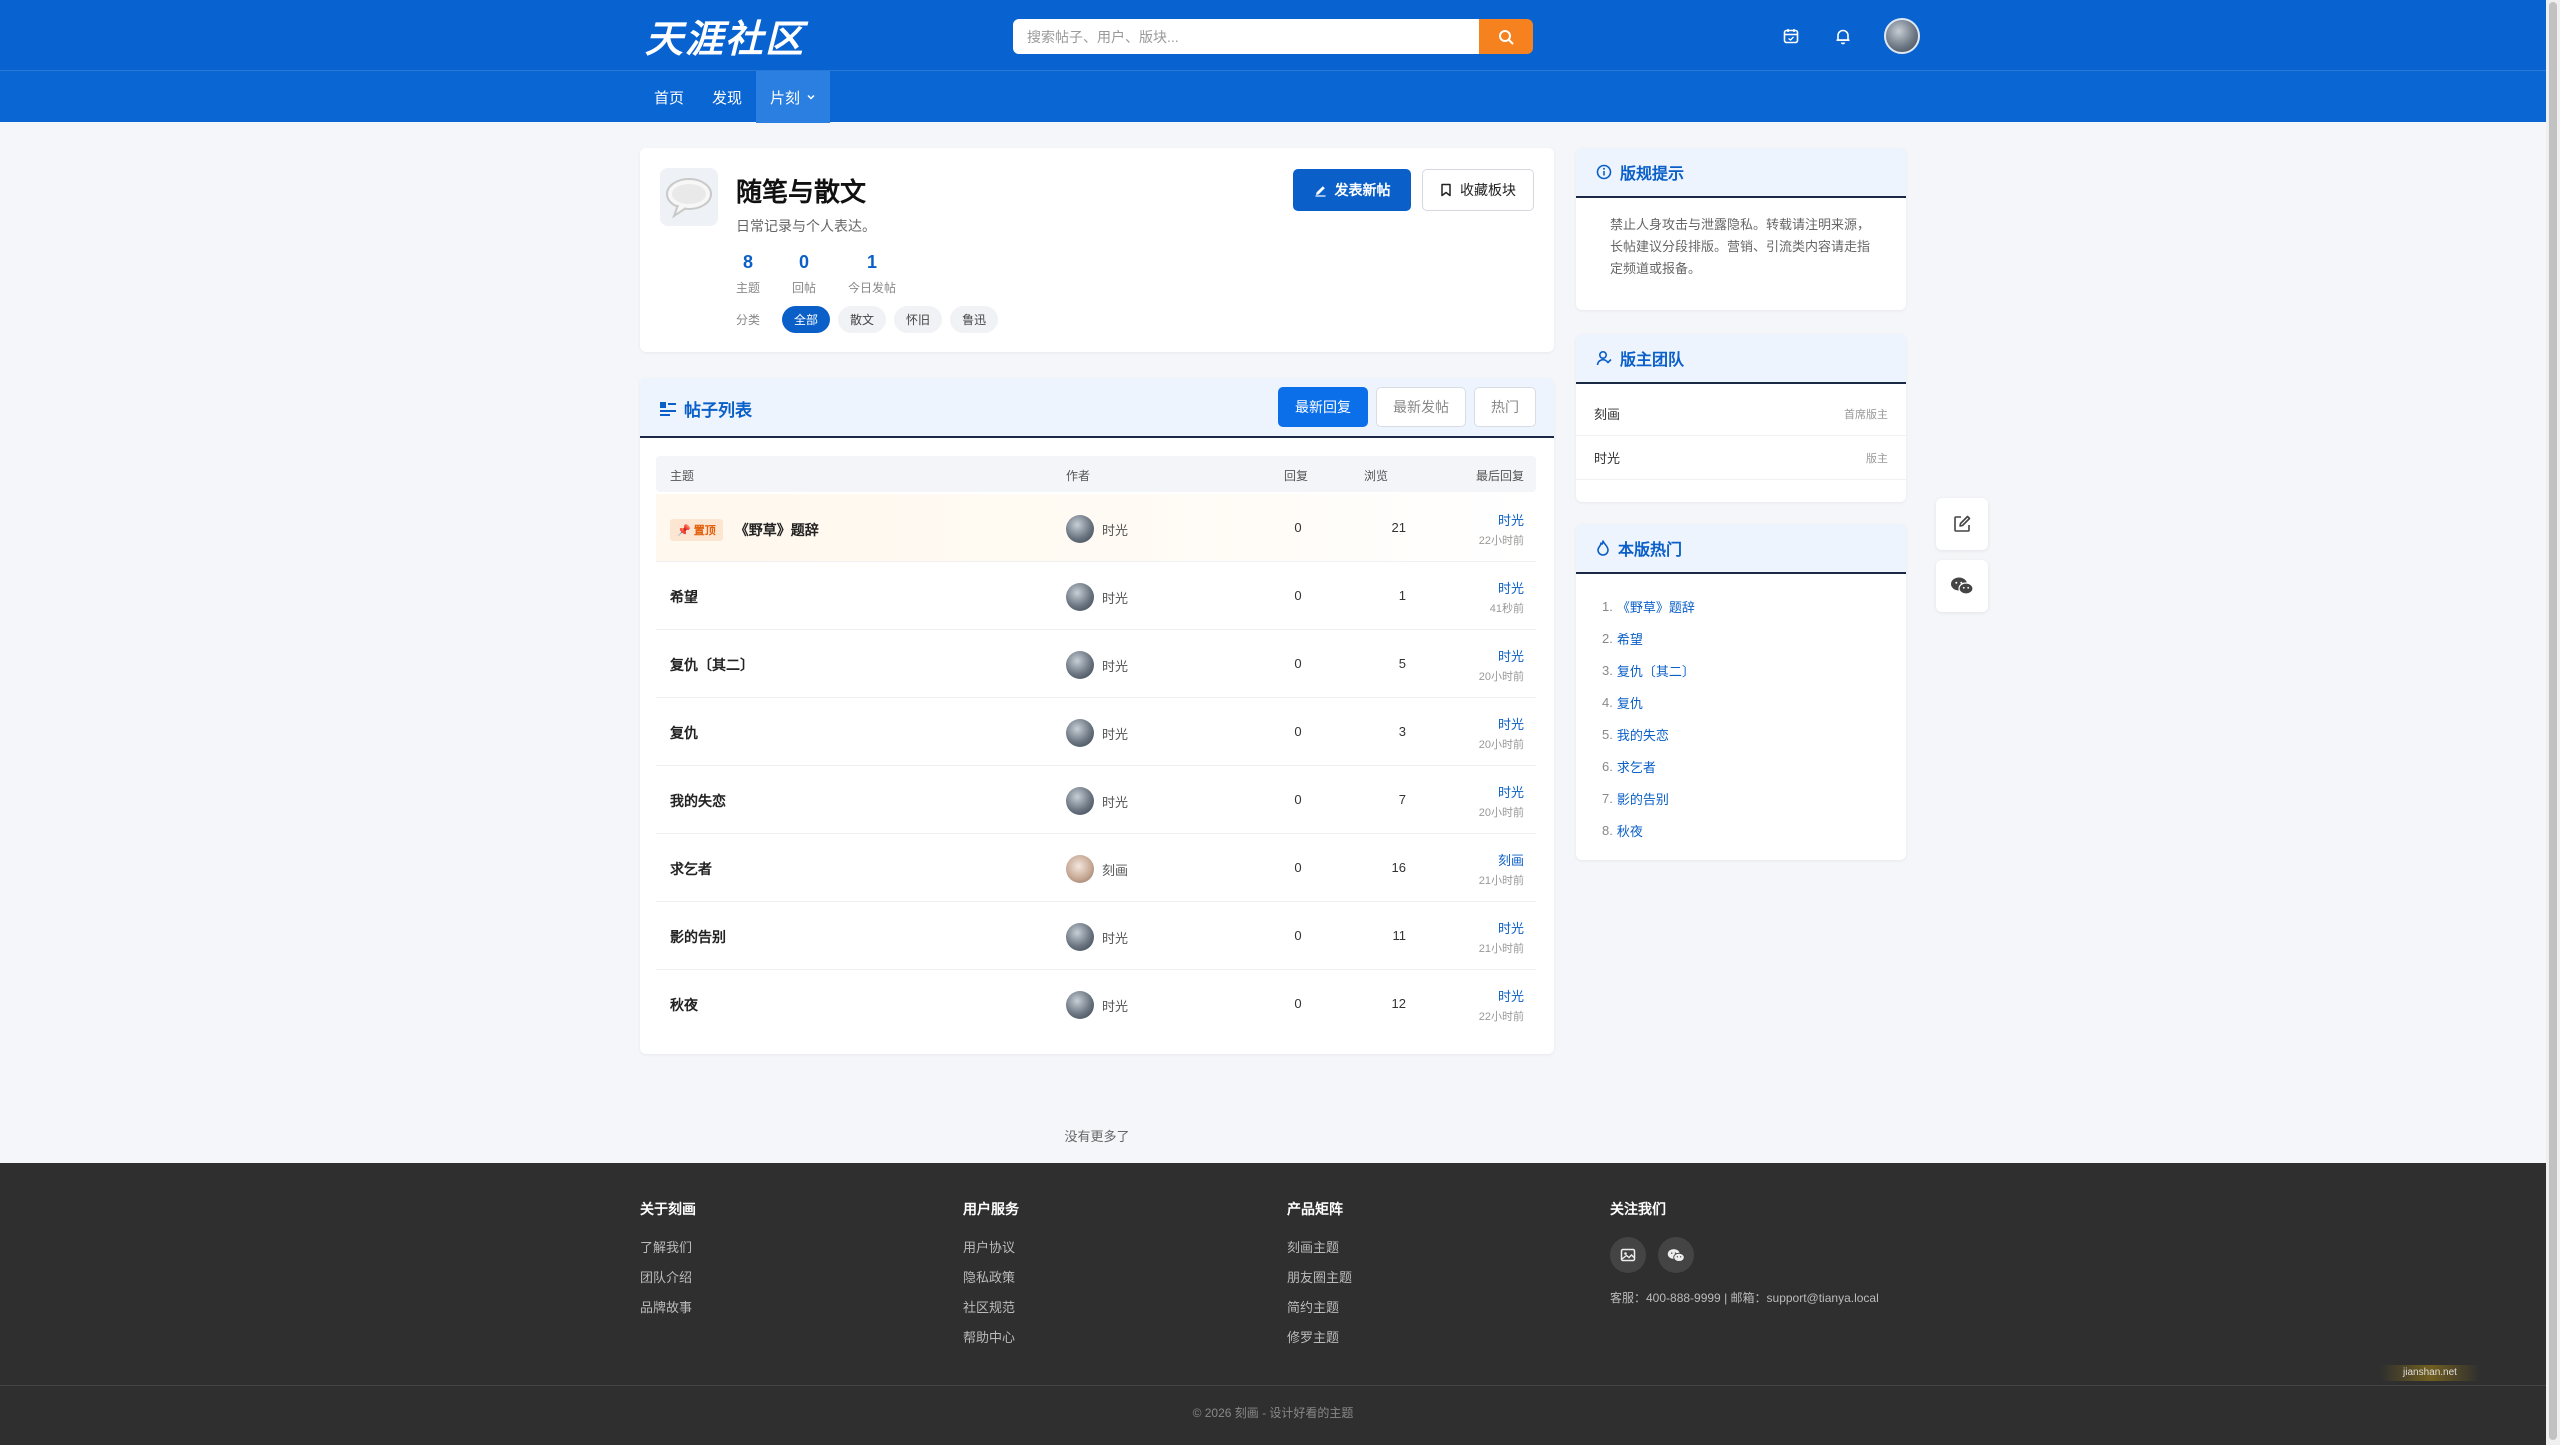 The width and height of the screenshot is (2560, 1445). I want to click on table-row: 复仇〔其二〕 时光 0 5 时光 20小时前, so click(1096, 664).